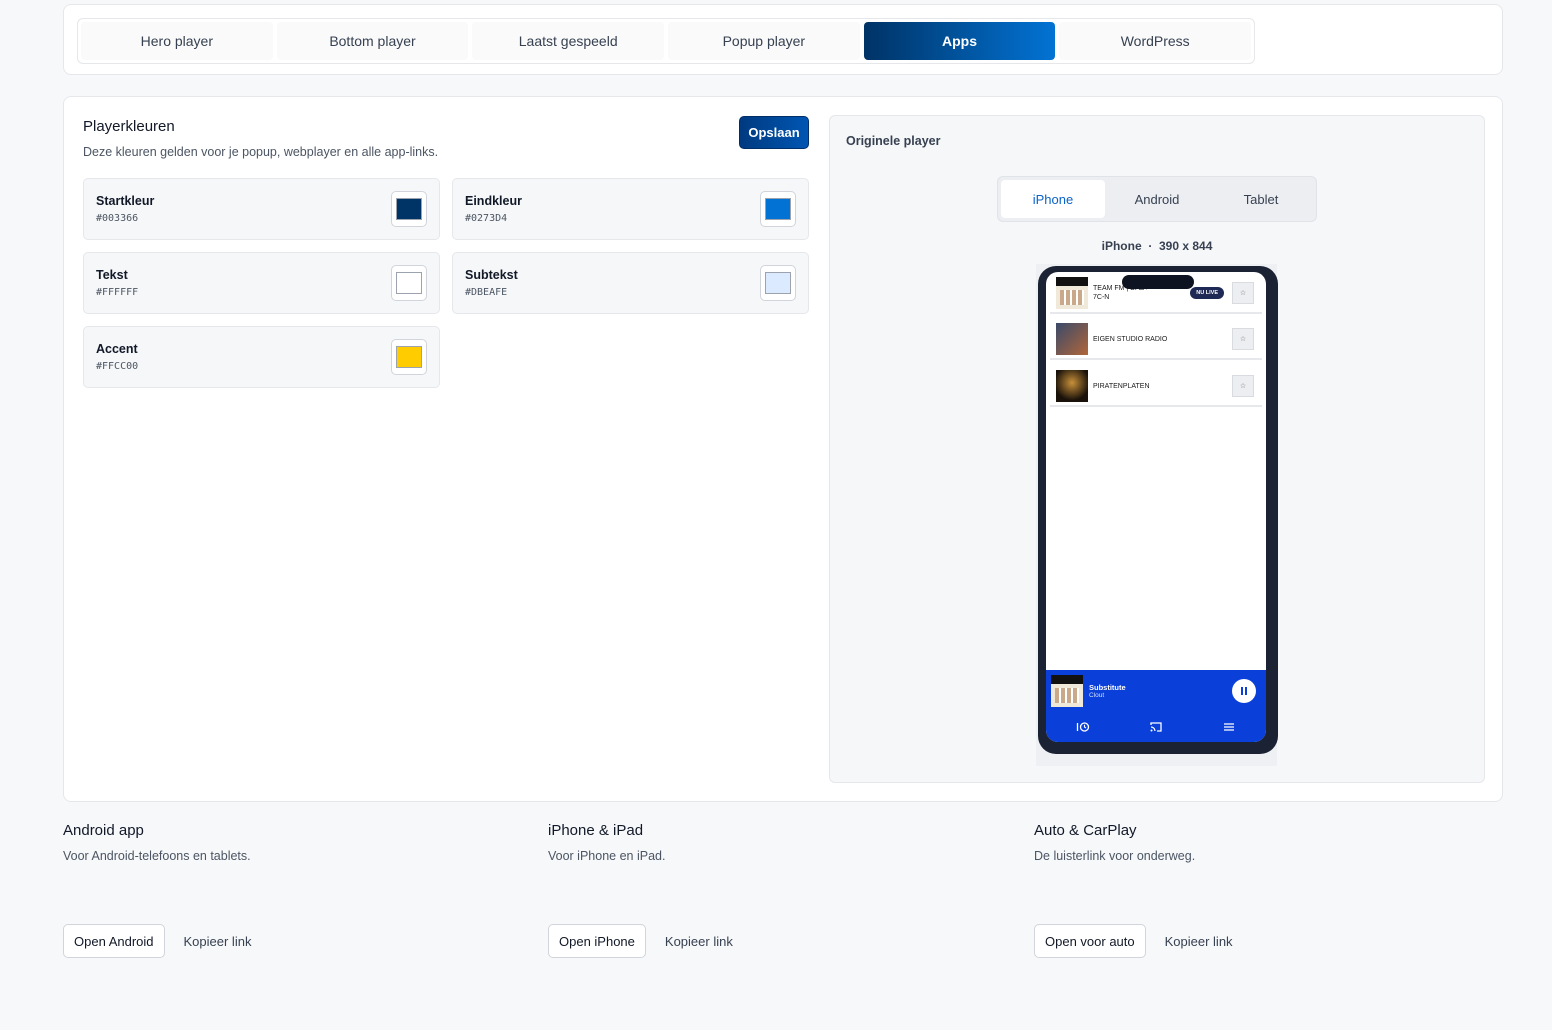  What do you see at coordinates (1207, 293) in the screenshot?
I see `live-badge: NU LIVE` at bounding box center [1207, 293].